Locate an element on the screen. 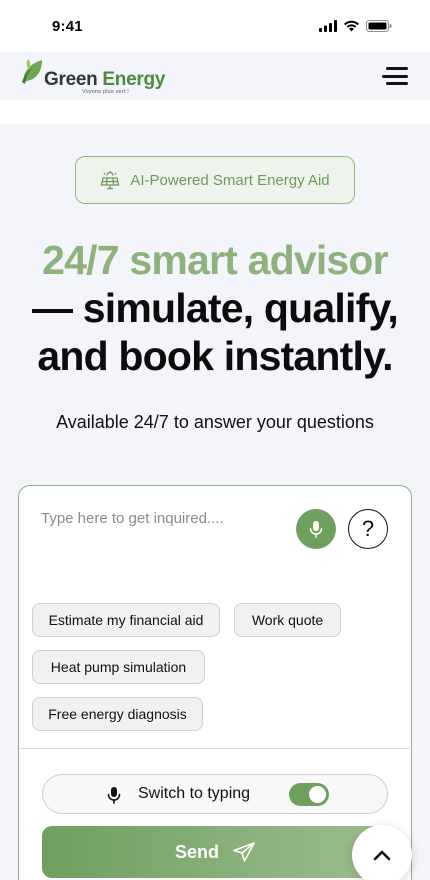 Image resolution: width=430 pixels, height=880 pixels. solar-panel-icon is located at coordinates (110, 180).